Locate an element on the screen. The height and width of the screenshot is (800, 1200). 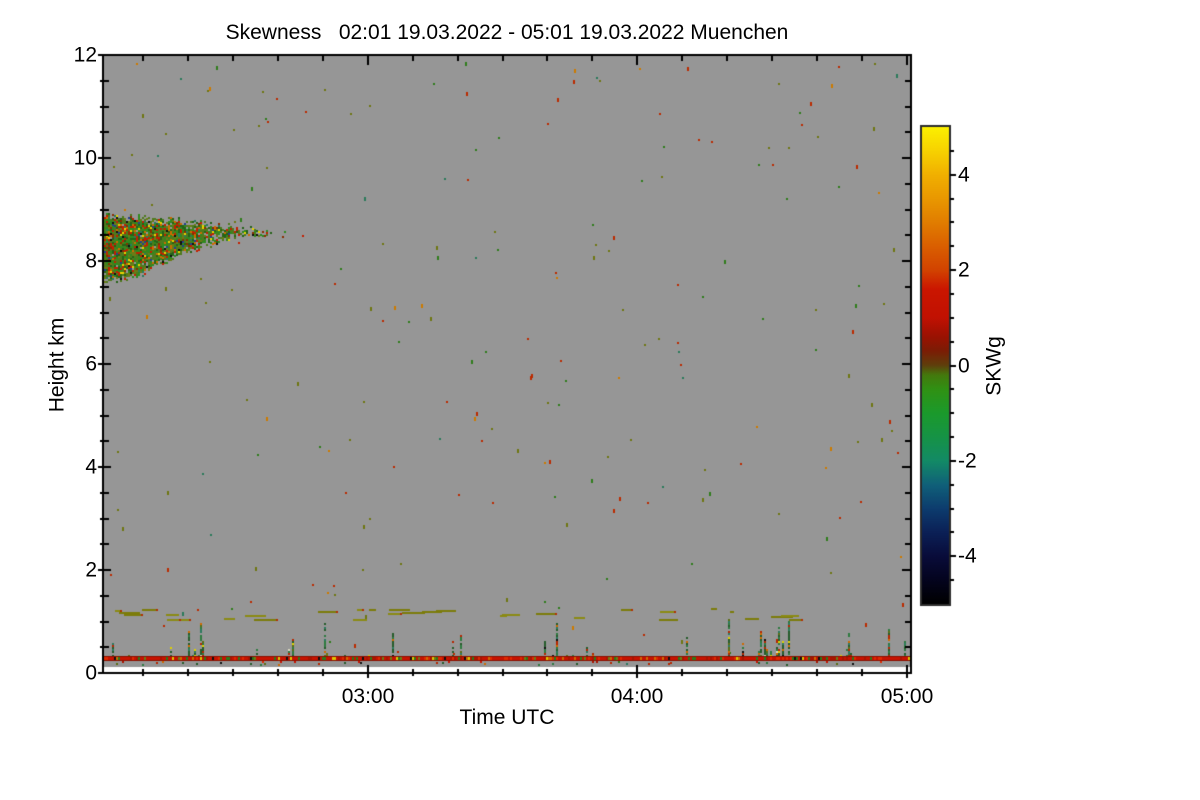
y-tick-label: 8 is located at coordinates (91, 261).